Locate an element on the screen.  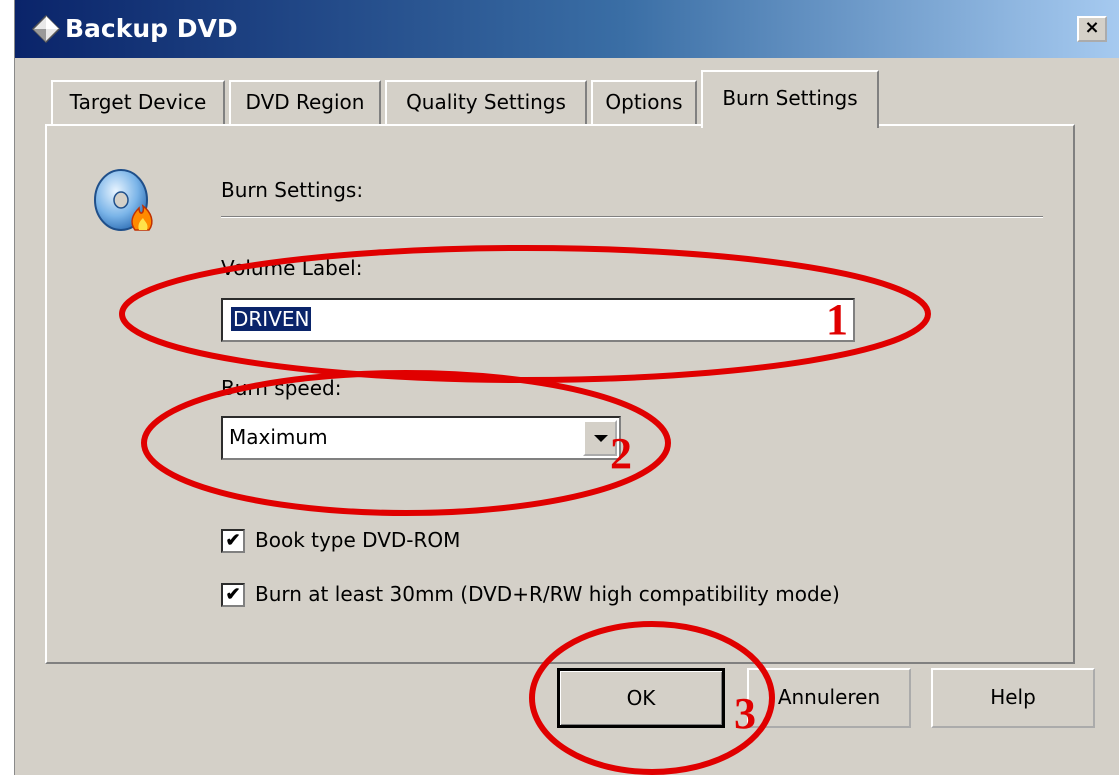
window-title: Backup DVD is located at coordinates (151, 28).